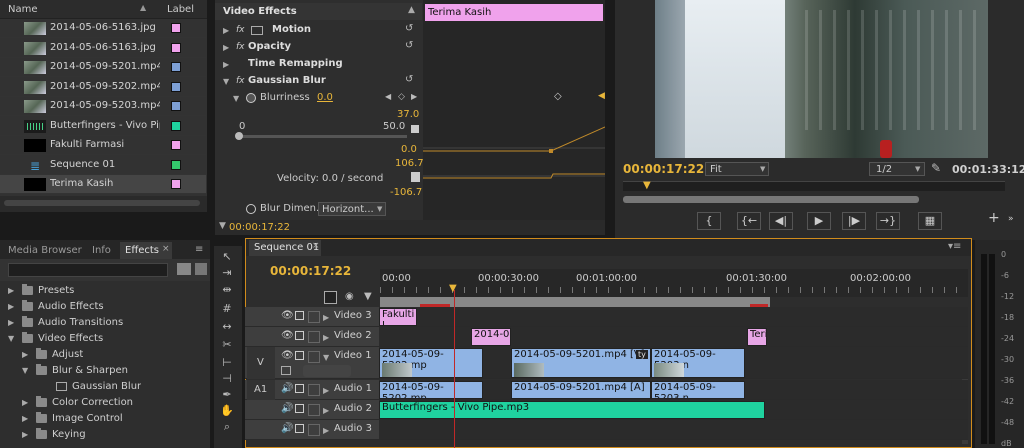 The height and width of the screenshot is (448, 1024). What do you see at coordinates (431, 390) in the screenshot?
I see `clip-5202-audio: 2014-05-09-5202.mp` at bounding box center [431, 390].